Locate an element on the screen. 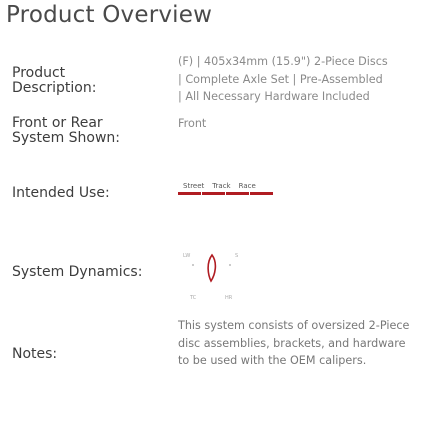 This screenshot has height=439, width=422. use-category-race: Race is located at coordinates (247, 186).